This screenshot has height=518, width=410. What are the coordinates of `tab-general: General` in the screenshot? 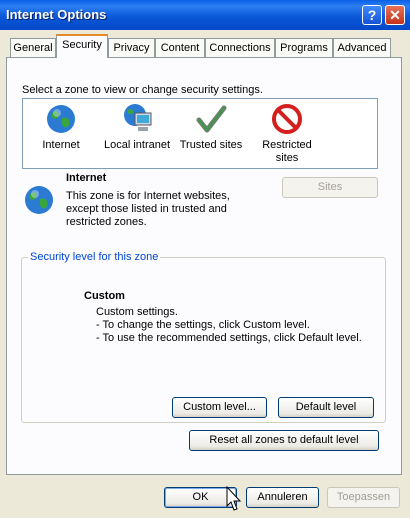 It's located at (33, 47).